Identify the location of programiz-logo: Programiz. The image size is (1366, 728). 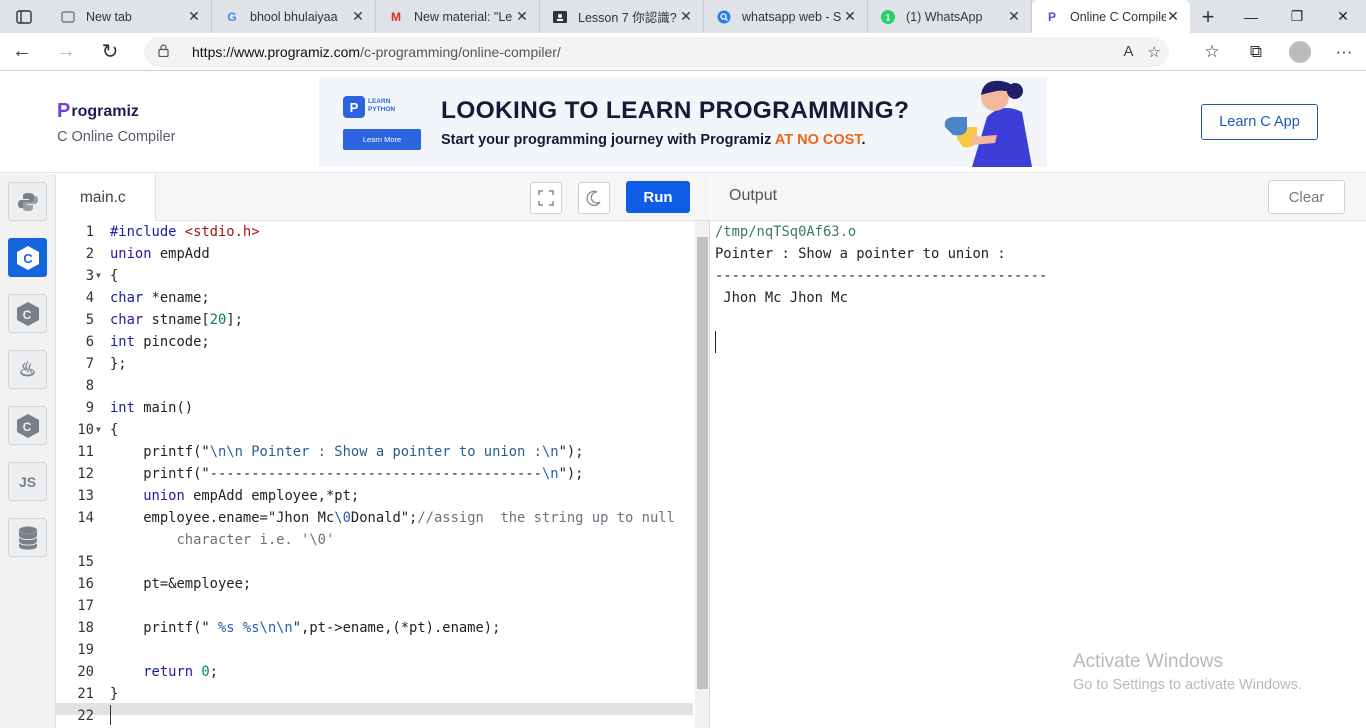
(98, 111).